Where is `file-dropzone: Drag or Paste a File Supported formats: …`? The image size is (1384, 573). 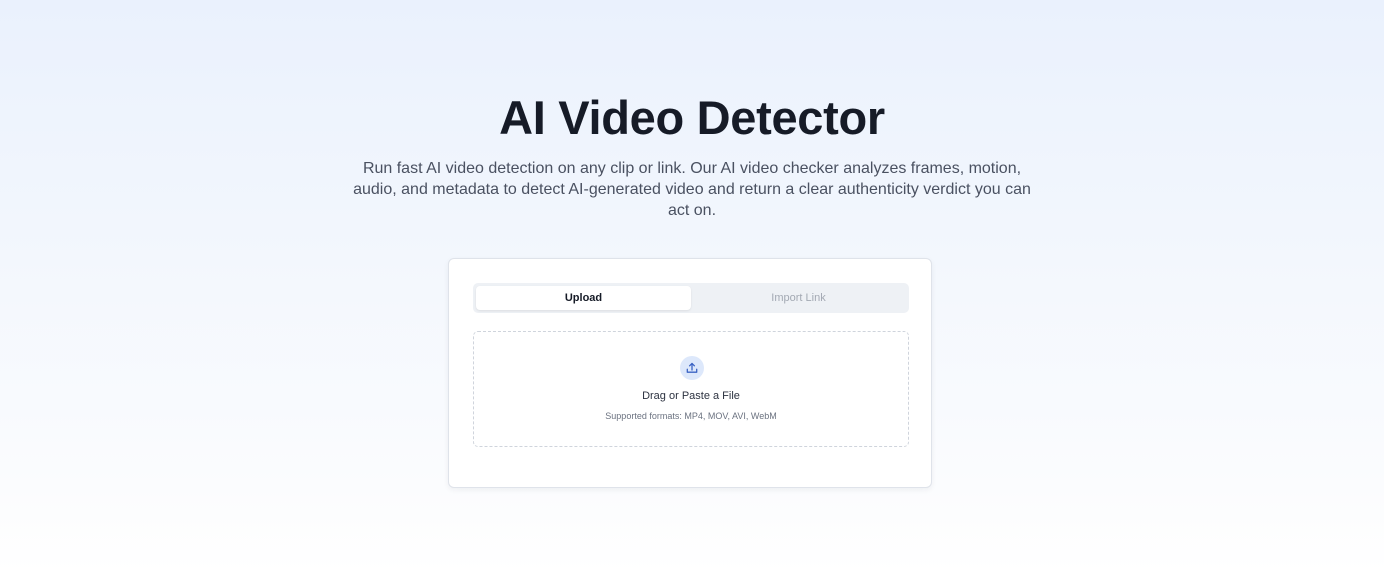
file-dropzone: Drag or Paste a File Supported formats: … is located at coordinates (691, 389).